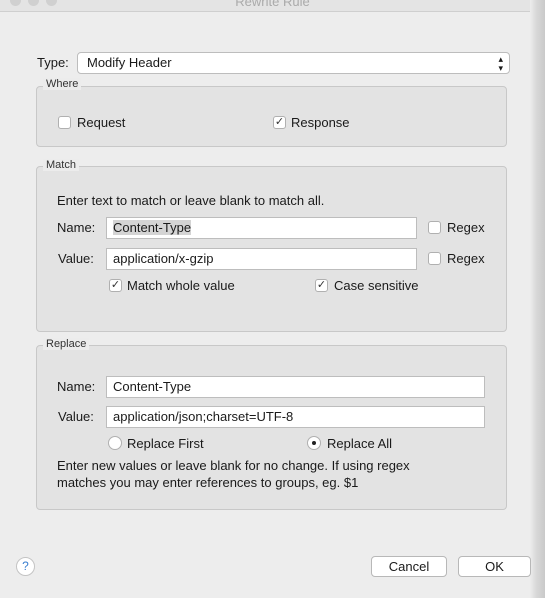  Describe the element at coordinates (320, 122) in the screenshot. I see `response-label: Response` at that location.